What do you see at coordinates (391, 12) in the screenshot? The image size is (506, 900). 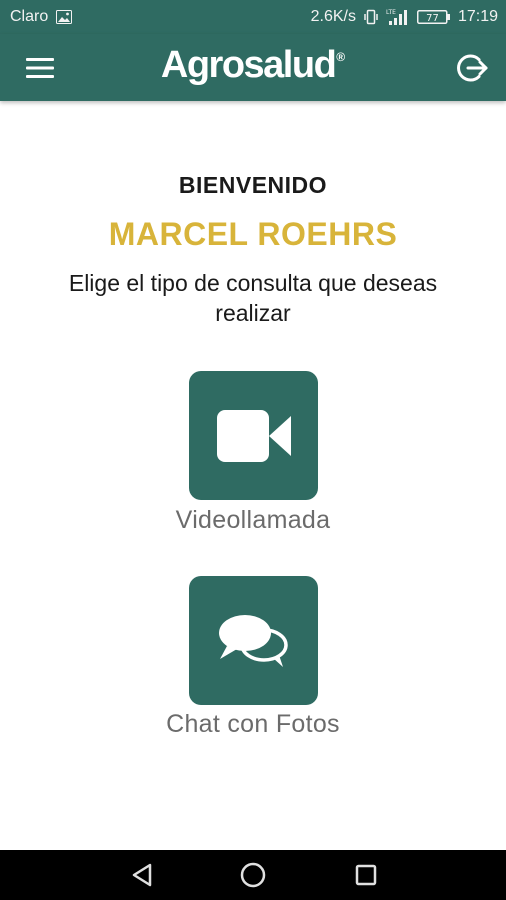 I see `network-type-label: LTE` at bounding box center [391, 12].